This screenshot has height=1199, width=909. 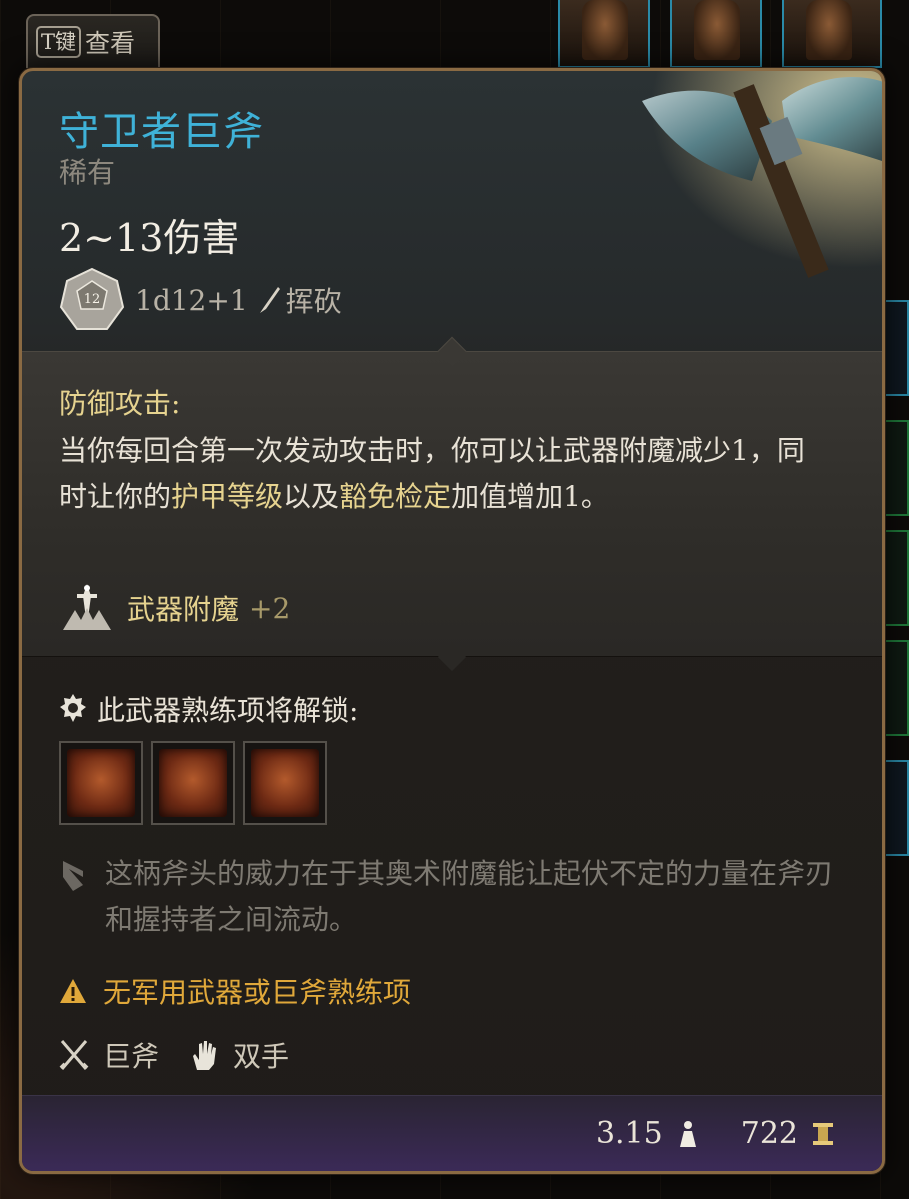 What do you see at coordinates (452, 1133) in the screenshot?
I see `item-footer: 3.15 722` at bounding box center [452, 1133].